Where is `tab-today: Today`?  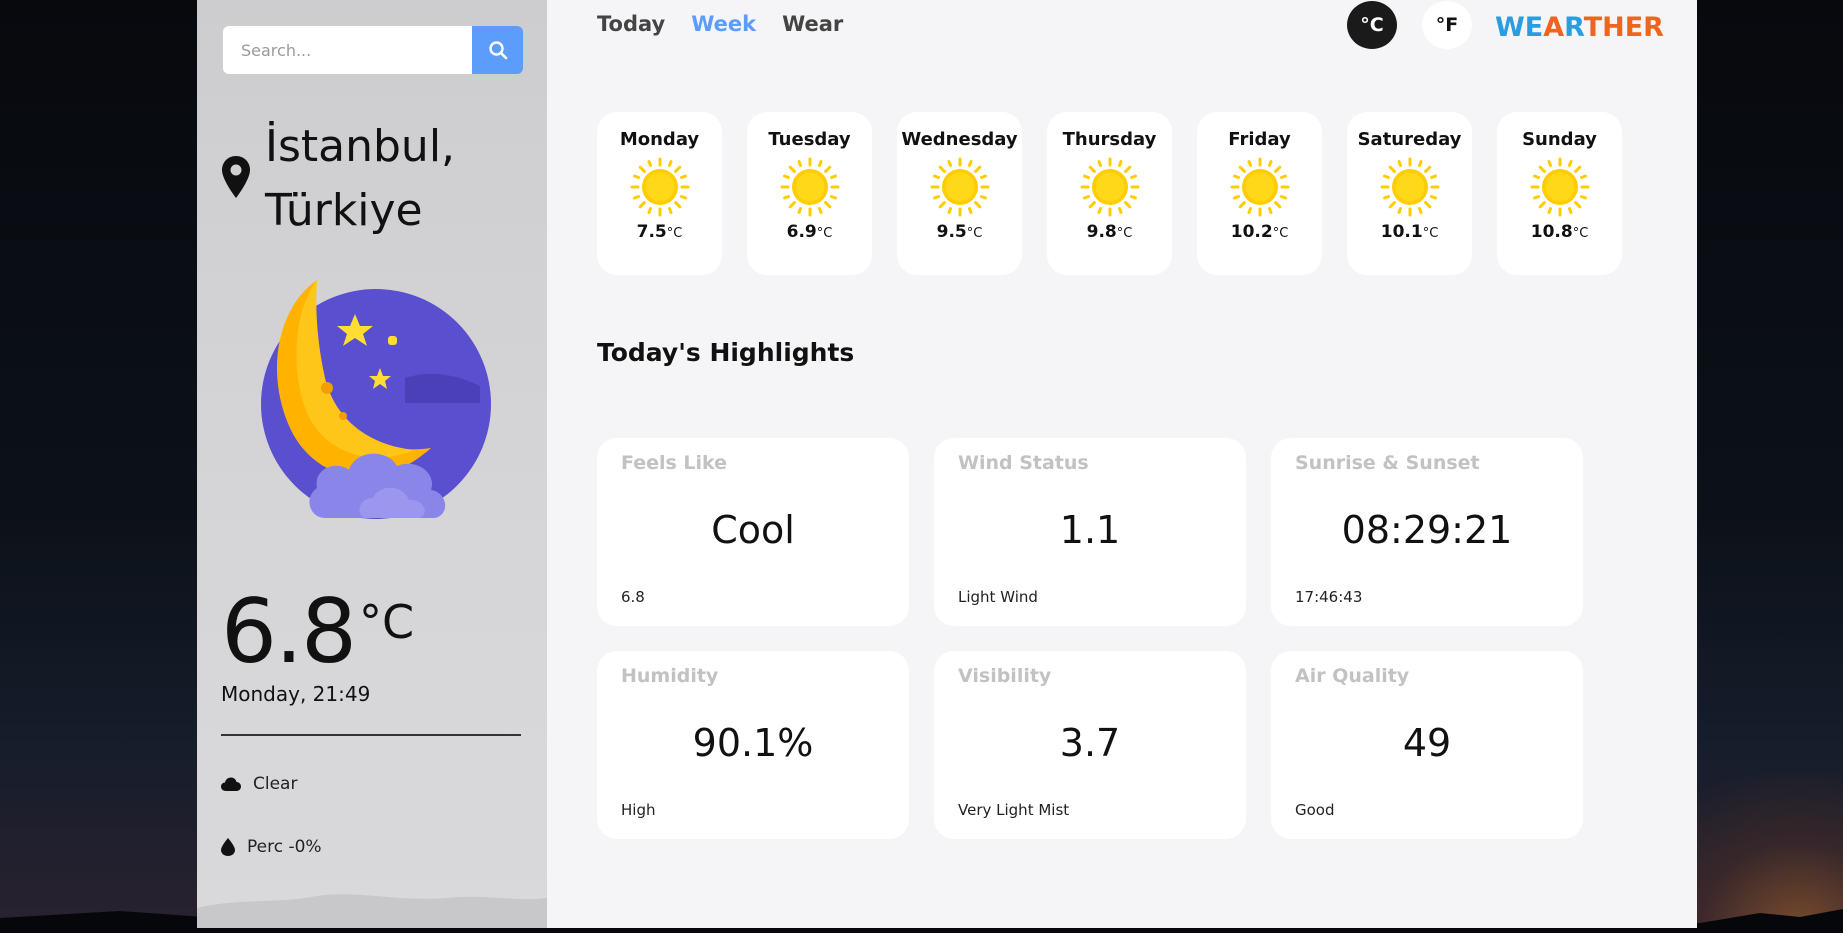
tab-today: Today is located at coordinates (631, 24).